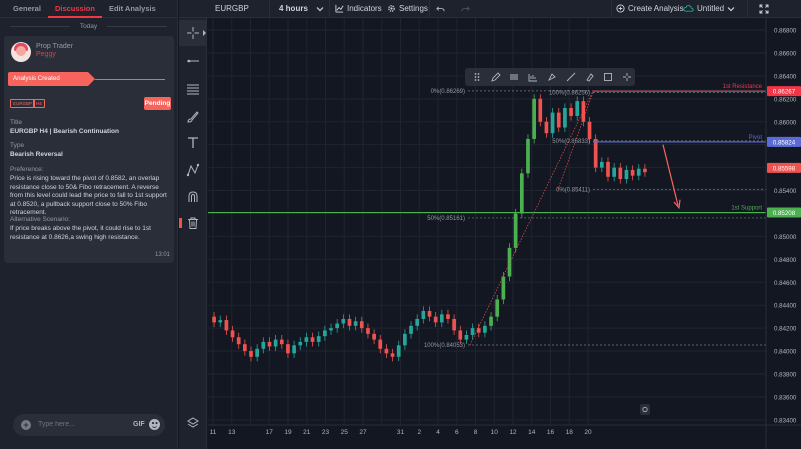 This screenshot has width=801, height=449. I want to click on layout-selector: Untitled, so click(709, 8).